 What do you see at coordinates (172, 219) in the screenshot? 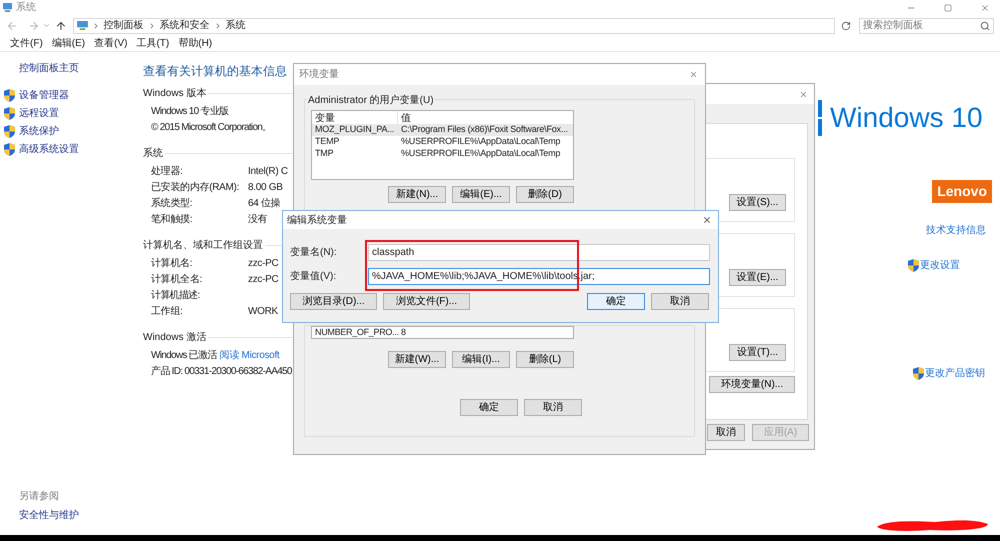
I see `info-label: 笔和触摸:` at bounding box center [172, 219].